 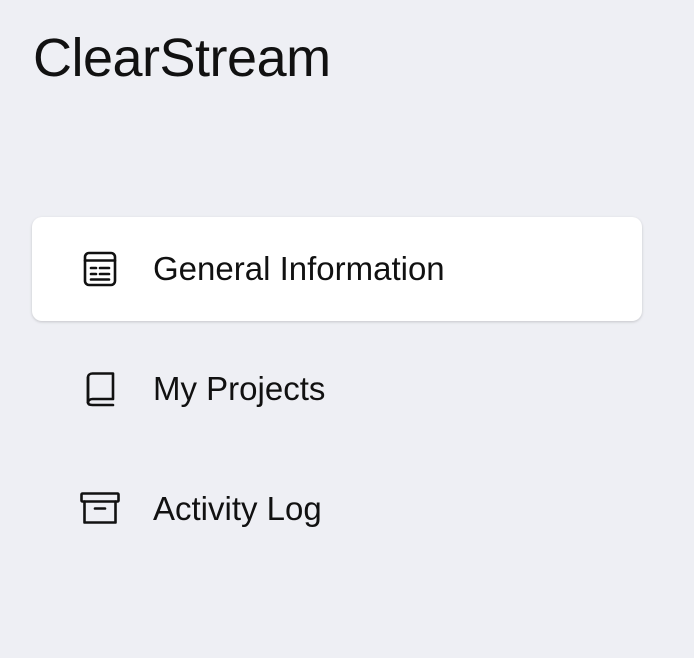 What do you see at coordinates (182, 58) in the screenshot?
I see `app-title: ClearStream` at bounding box center [182, 58].